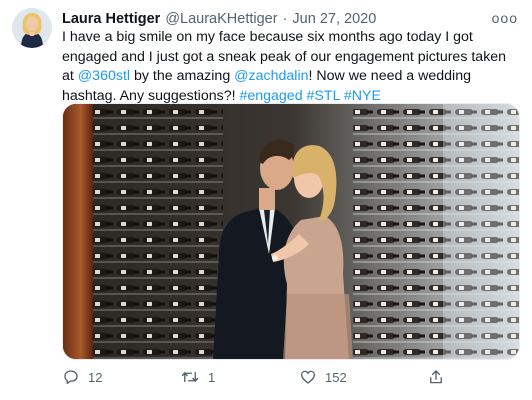 The width and height of the screenshot is (532, 400). Describe the element at coordinates (505, 18) in the screenshot. I see `more-options-icon: ooo` at that location.